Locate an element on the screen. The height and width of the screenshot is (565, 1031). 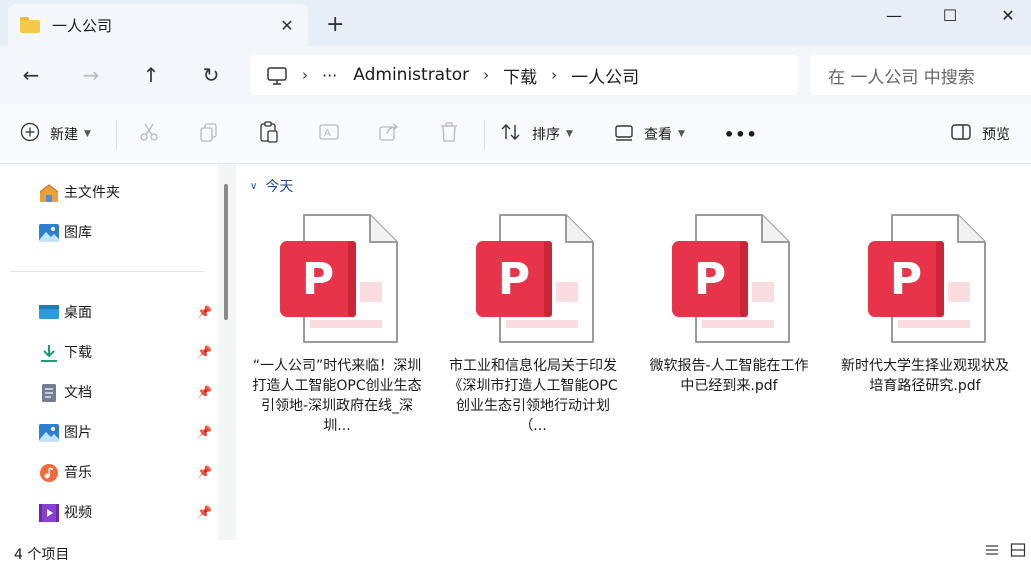
tab-active: 一人公司 ✕ is located at coordinates (158, 25).